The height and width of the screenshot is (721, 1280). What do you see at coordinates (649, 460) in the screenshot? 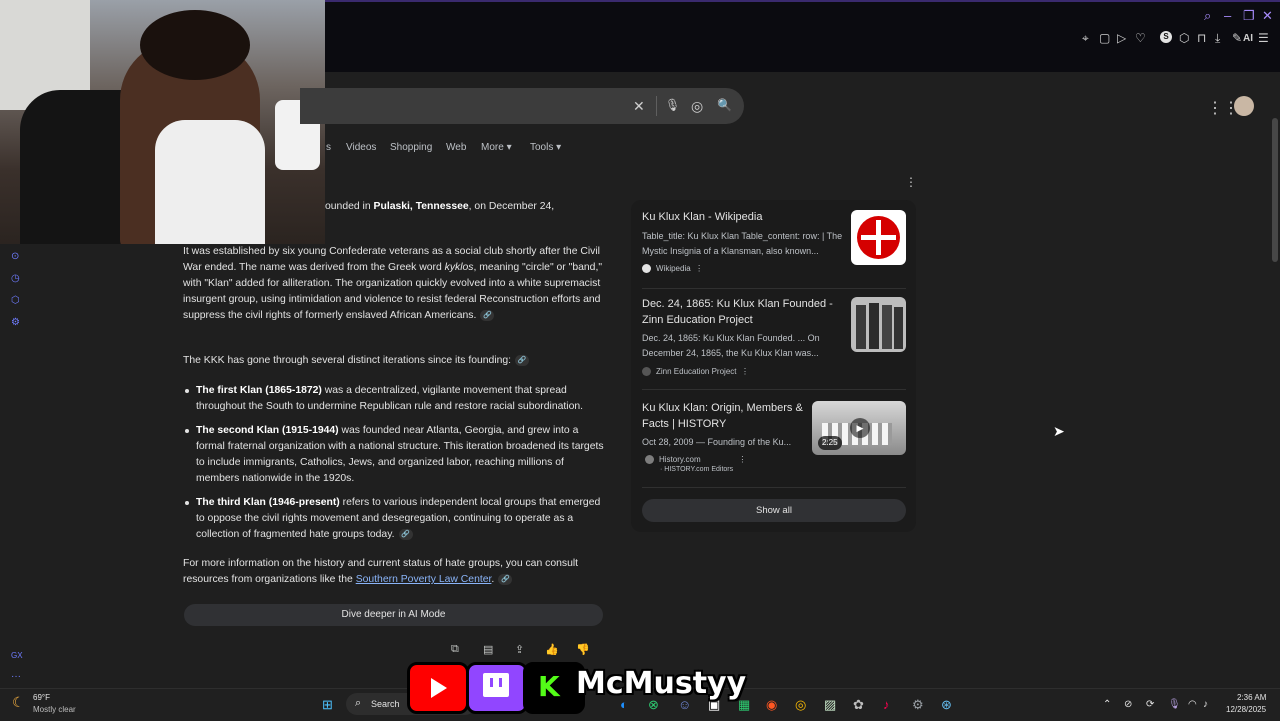
I see `history-icon` at bounding box center [649, 460].